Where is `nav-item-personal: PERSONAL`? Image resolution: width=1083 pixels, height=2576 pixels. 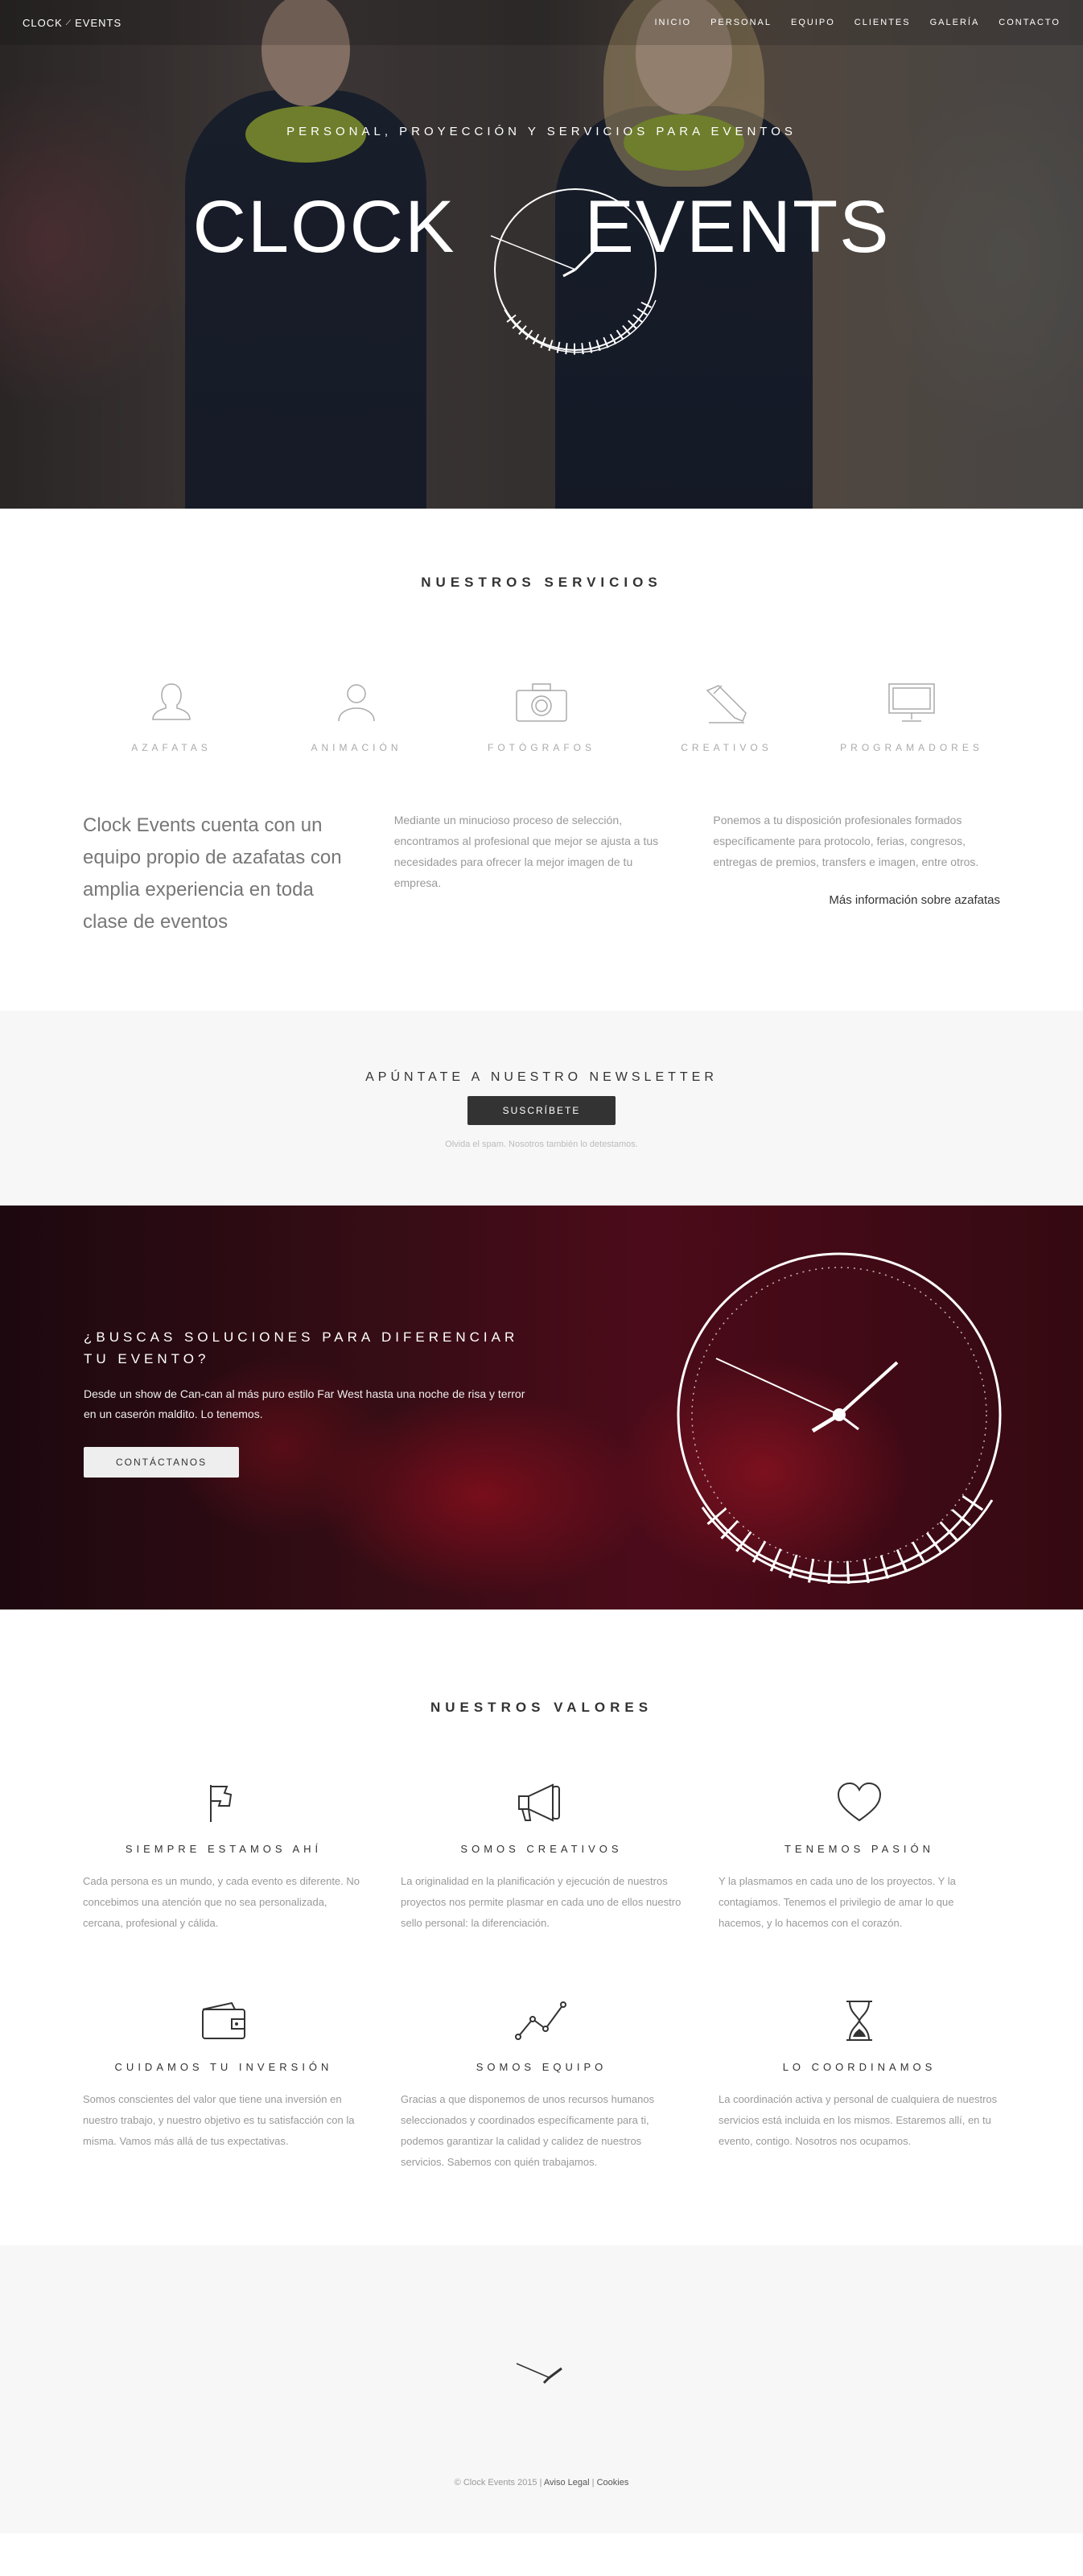 nav-item-personal: PERSONAL is located at coordinates (741, 22).